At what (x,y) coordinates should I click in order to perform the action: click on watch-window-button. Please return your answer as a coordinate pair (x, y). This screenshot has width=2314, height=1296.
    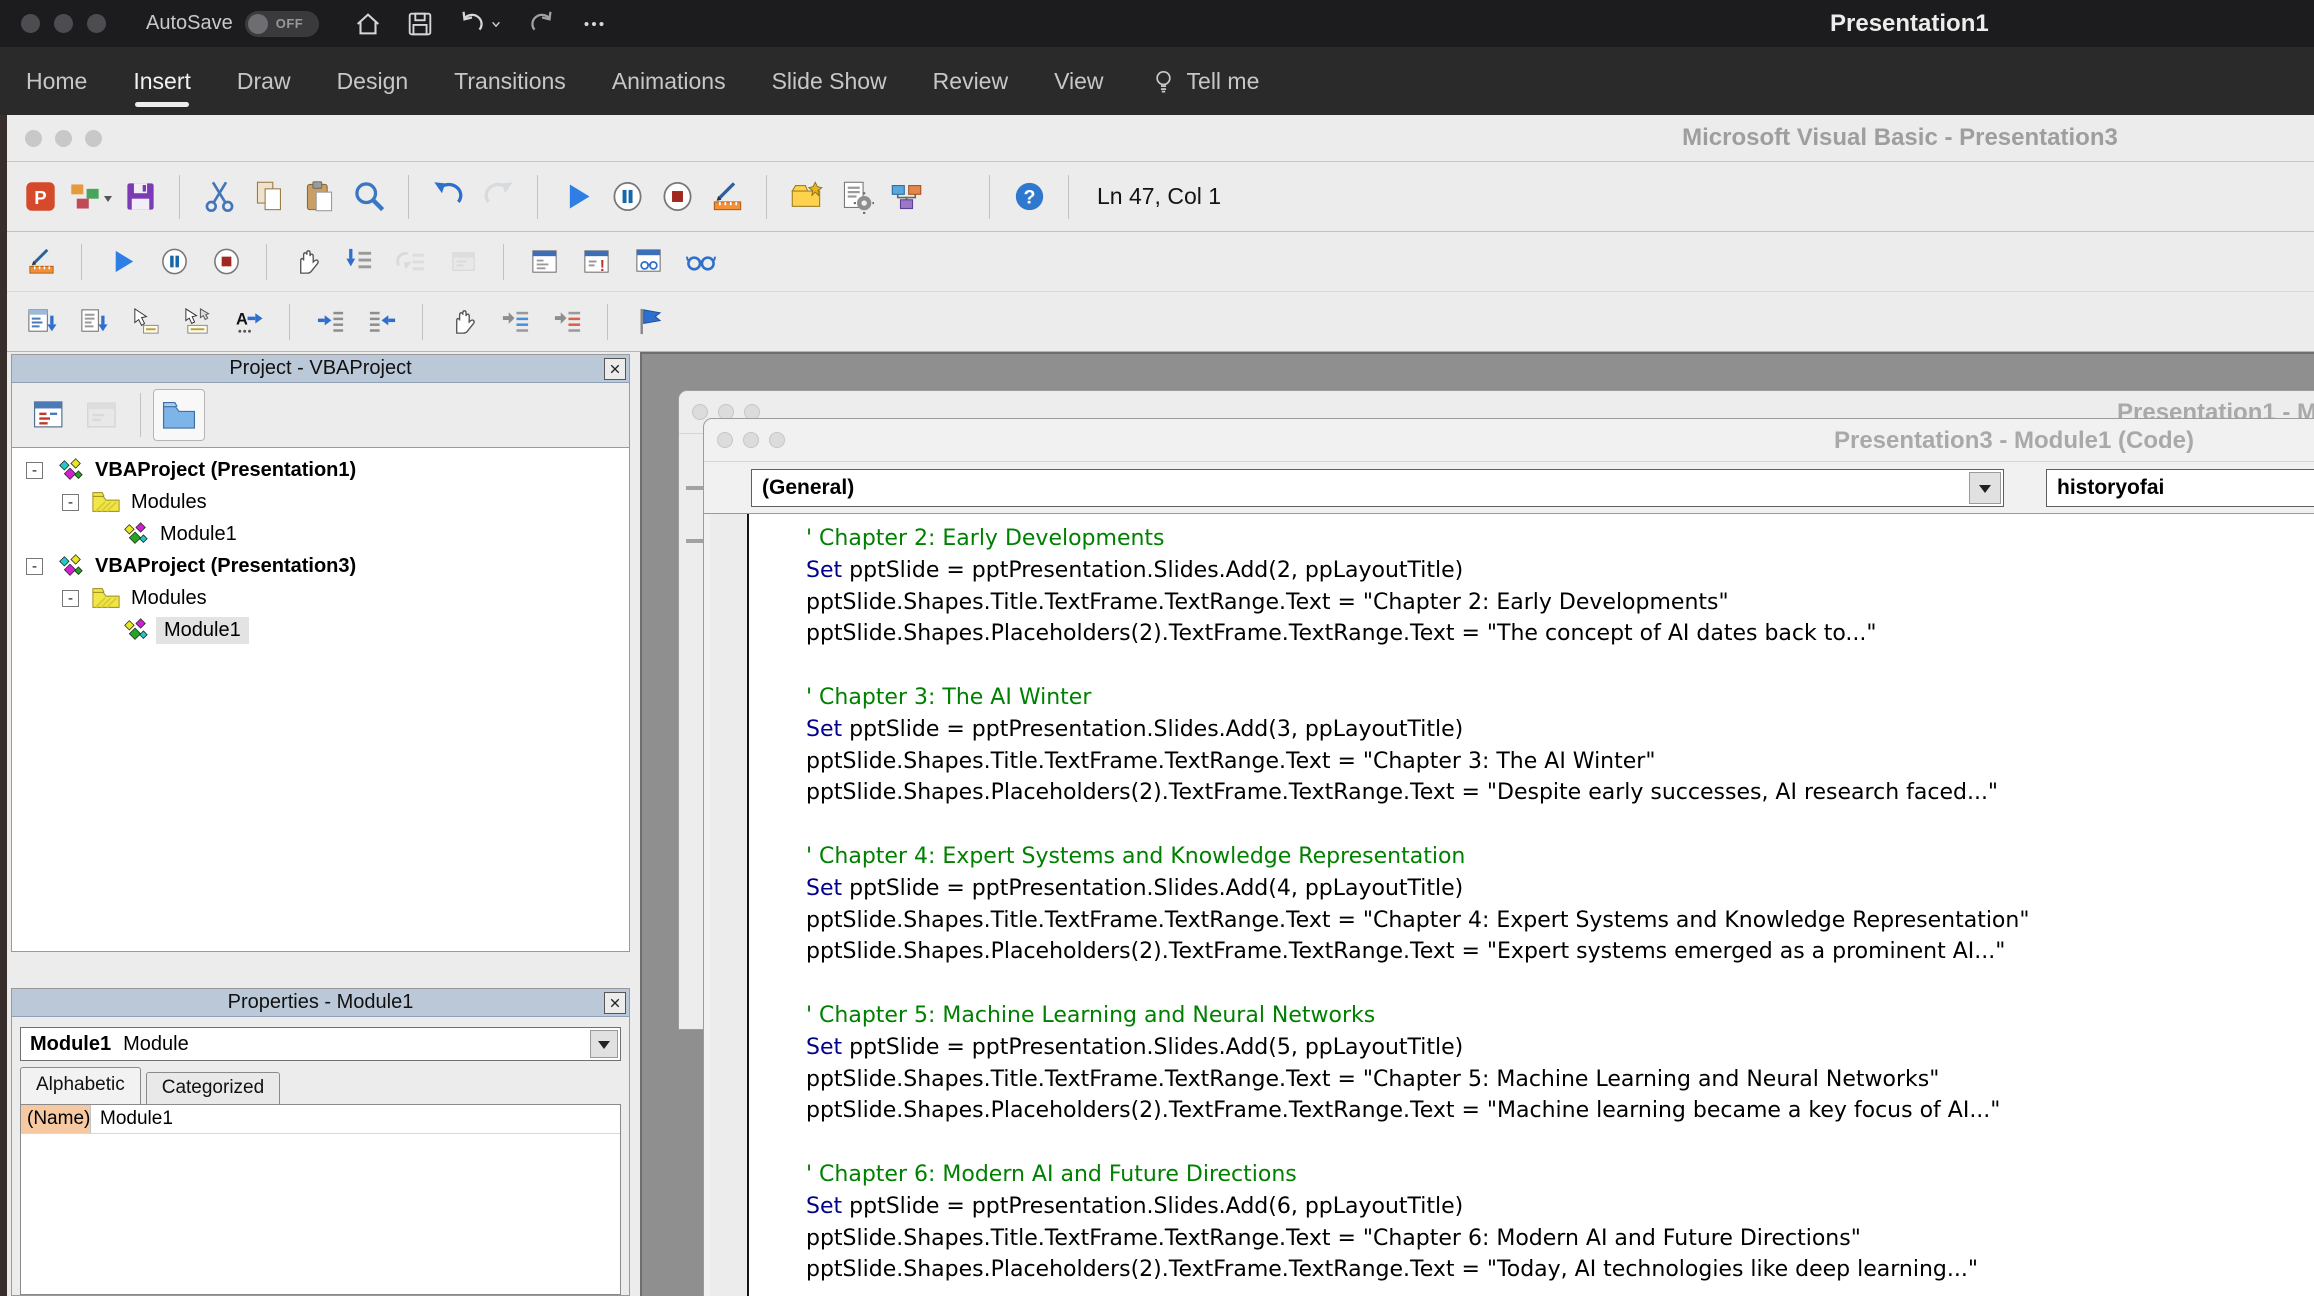
    Looking at the image, I should click on (648, 262).